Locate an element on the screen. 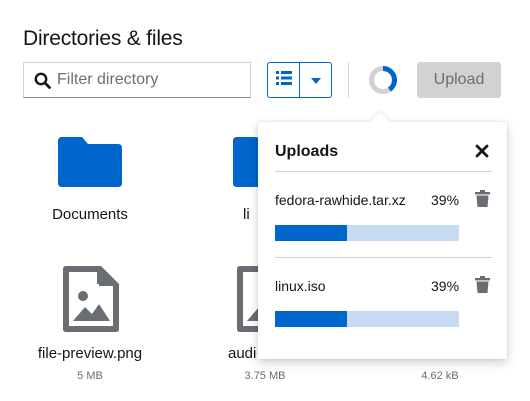 The image size is (530, 401). page-title: Directories & files is located at coordinates (103, 38).